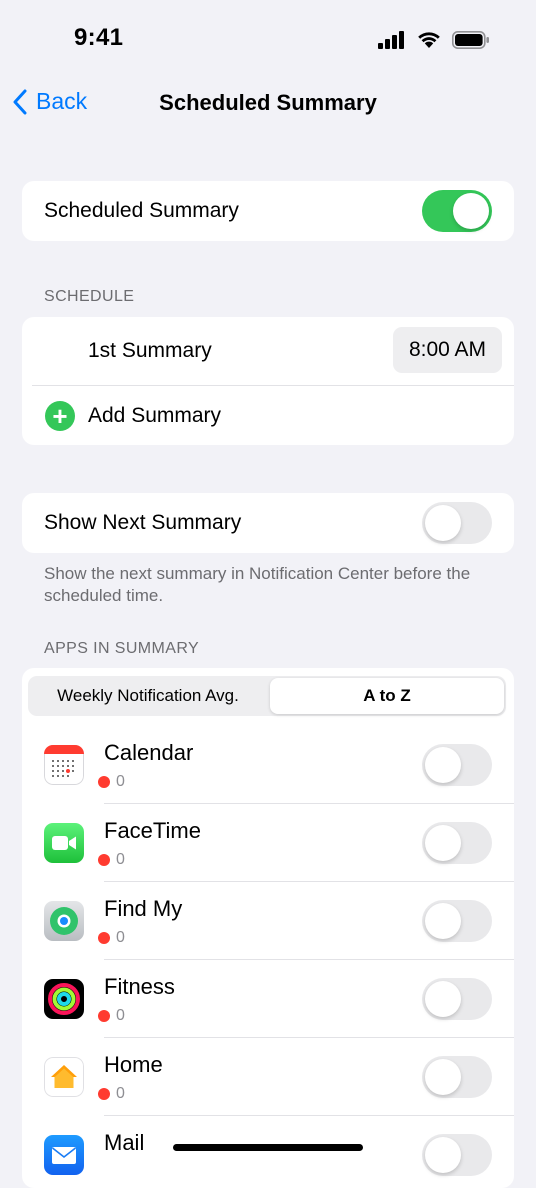 The width and height of the screenshot is (536, 1188). Describe the element at coordinates (143, 522) in the screenshot. I see `show-next-summary-label: Show Next Summary` at that location.